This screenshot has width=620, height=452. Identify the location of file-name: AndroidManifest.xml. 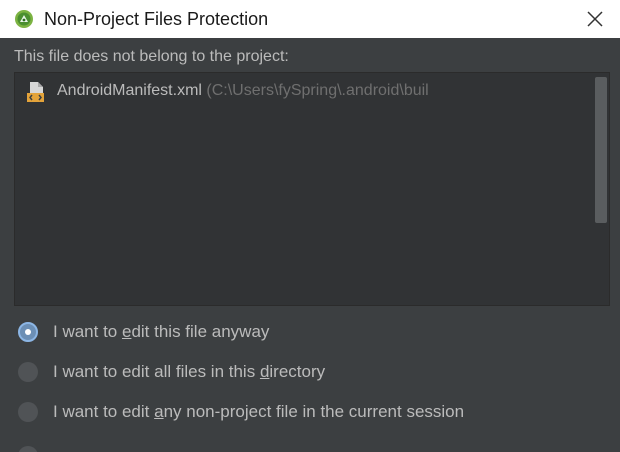
(129, 90).